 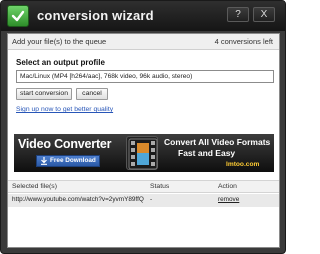 I want to click on column-status: Status, so click(x=160, y=186).